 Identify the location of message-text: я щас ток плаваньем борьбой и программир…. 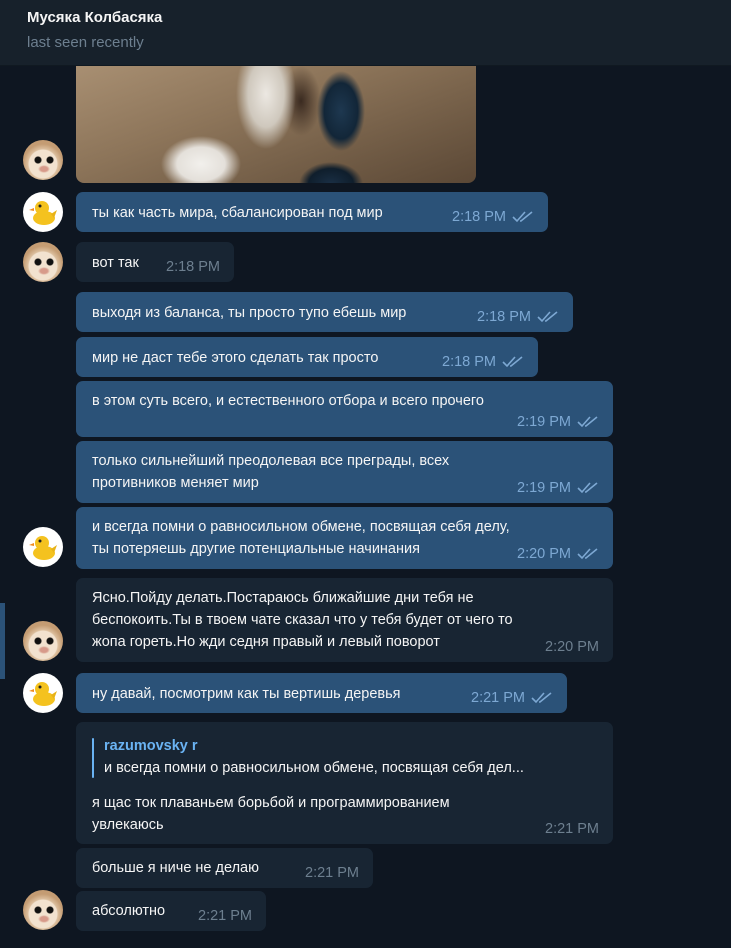
(271, 814).